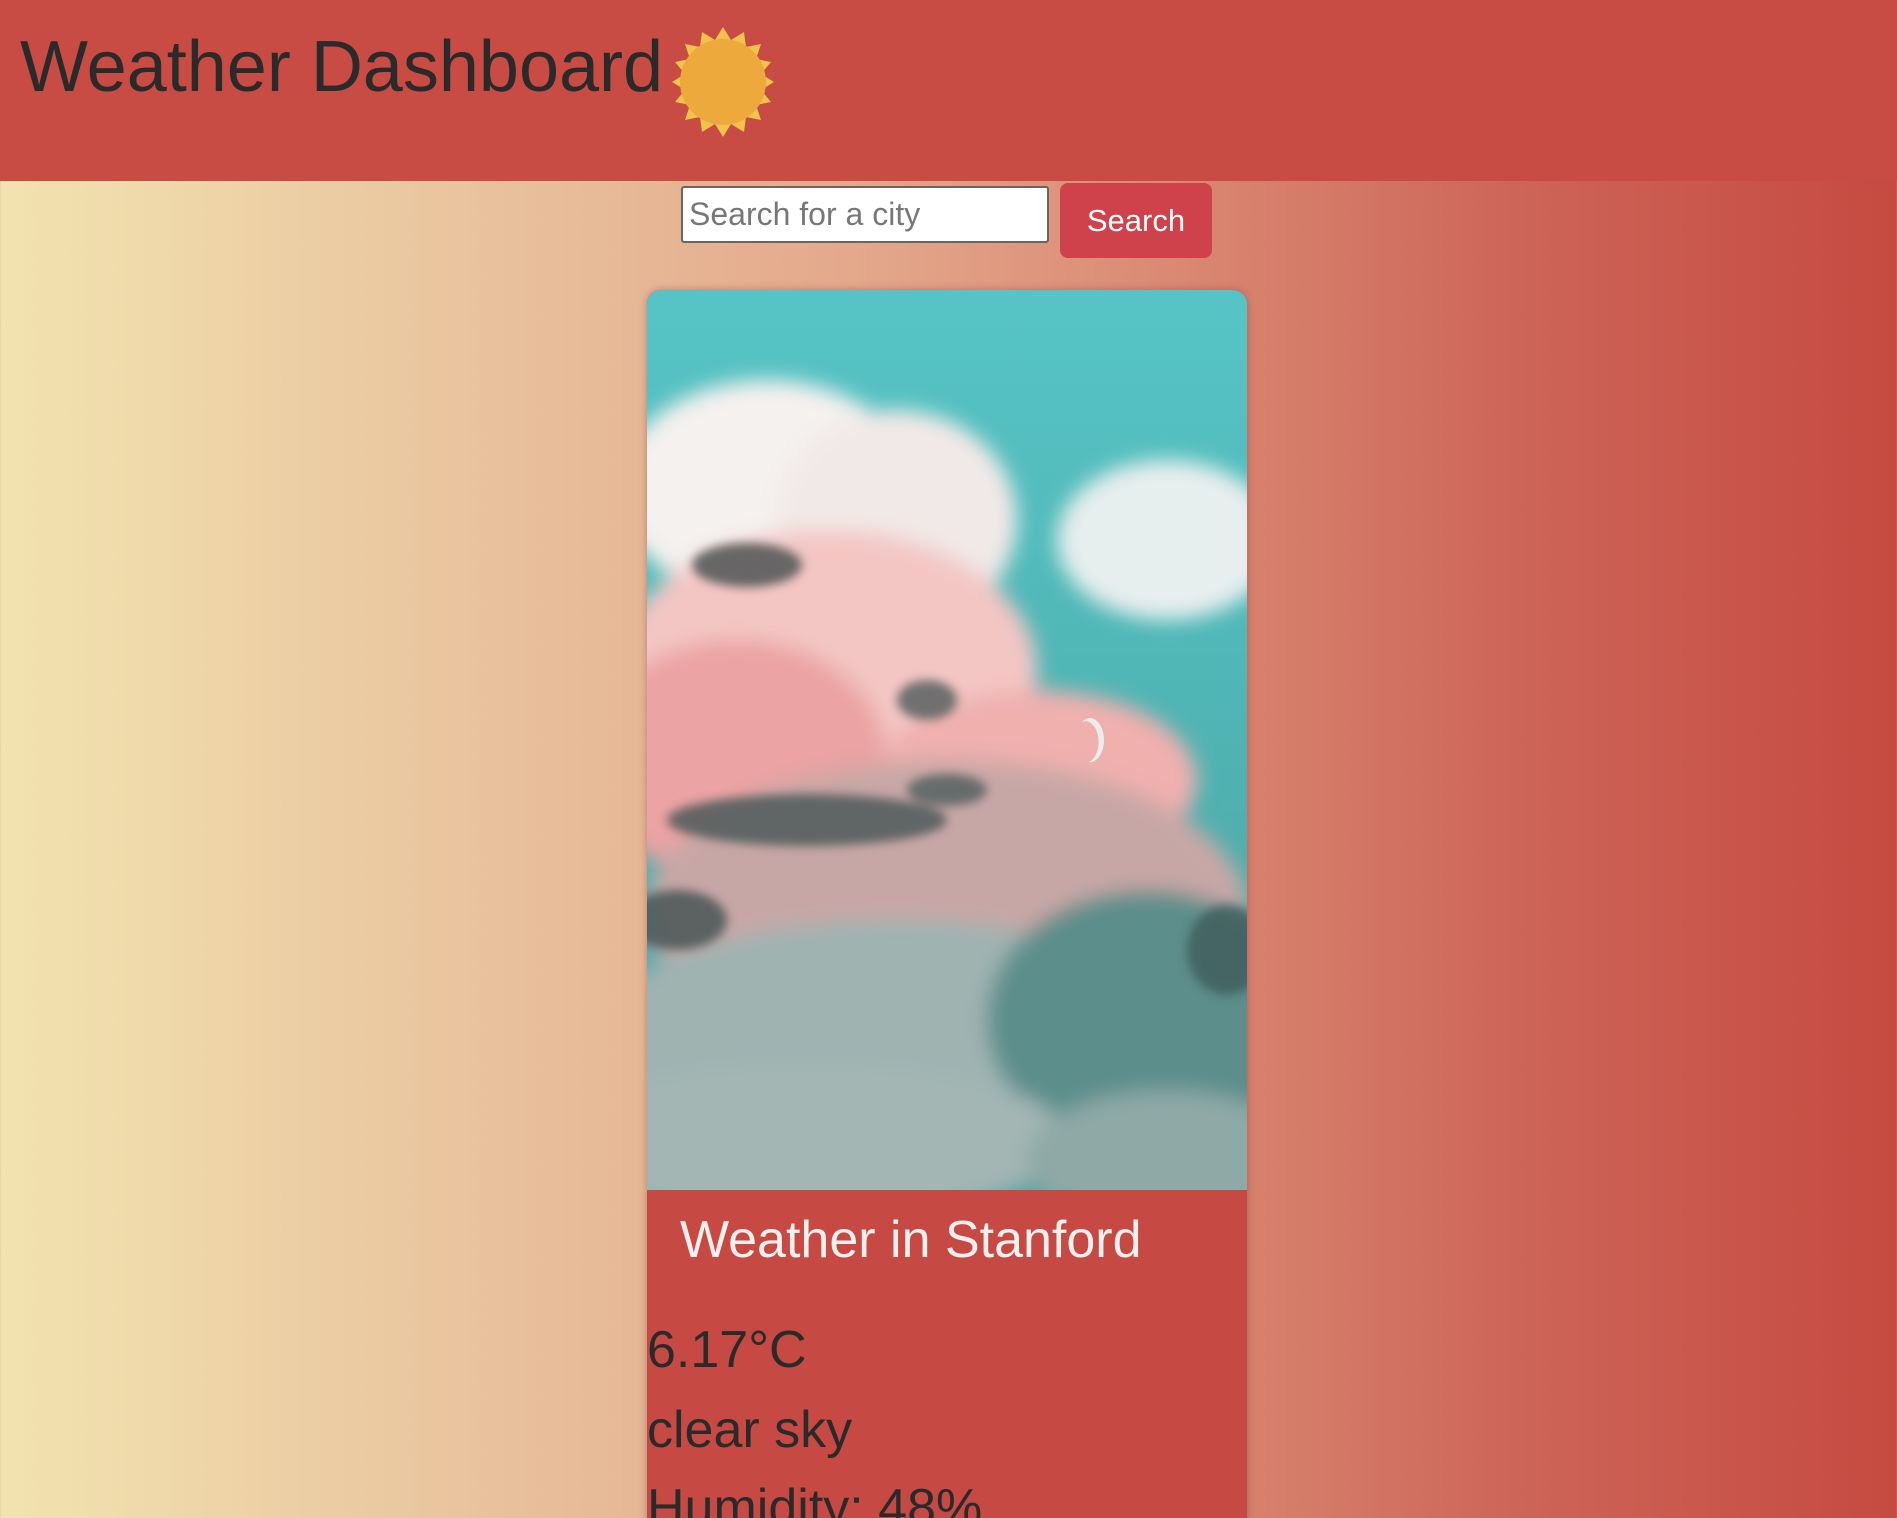  Describe the element at coordinates (723, 87) in the screenshot. I see `sun-icon` at that location.